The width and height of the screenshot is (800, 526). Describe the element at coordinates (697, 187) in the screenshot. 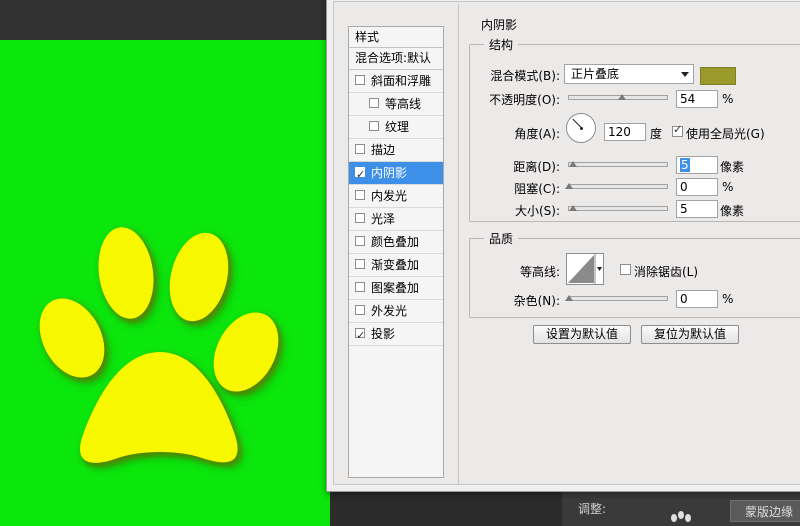

I see `choke-input: 0` at that location.